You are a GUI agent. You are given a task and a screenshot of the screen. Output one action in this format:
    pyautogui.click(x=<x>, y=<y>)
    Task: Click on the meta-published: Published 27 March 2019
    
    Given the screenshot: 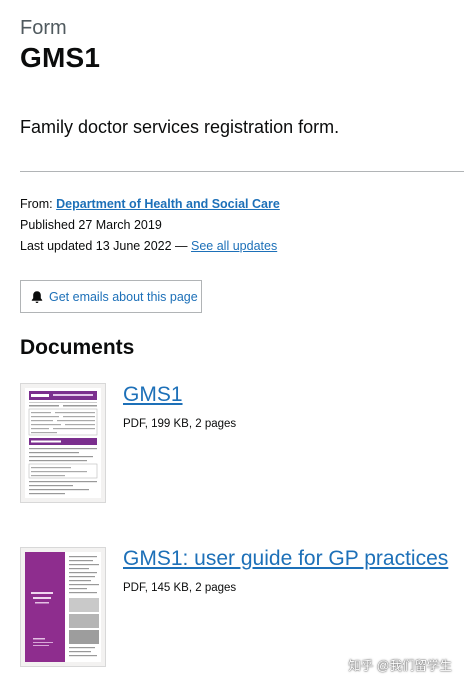 What is the action you would take?
    pyautogui.click(x=91, y=225)
    